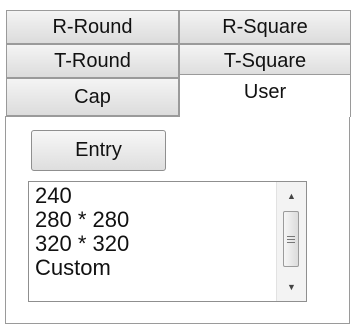 The width and height of the screenshot is (357, 331). I want to click on list-item: 240, so click(154, 196).